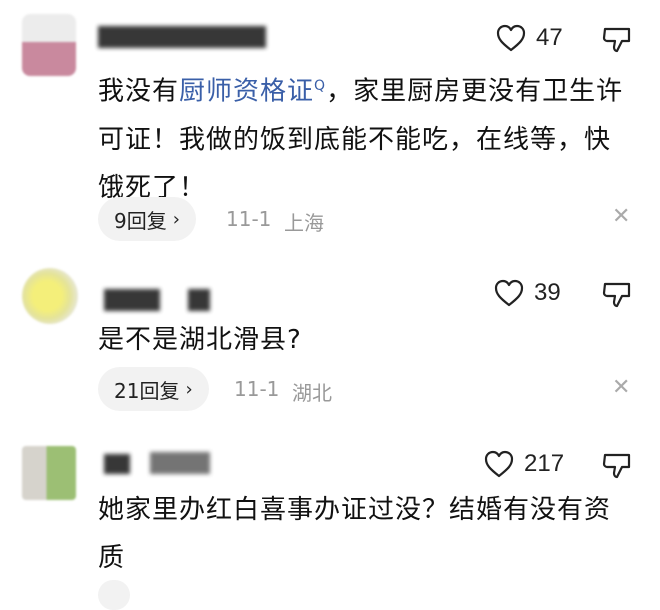 The width and height of the screenshot is (660, 610). Describe the element at coordinates (529, 38) in the screenshot. I see `like-button: 47` at that location.